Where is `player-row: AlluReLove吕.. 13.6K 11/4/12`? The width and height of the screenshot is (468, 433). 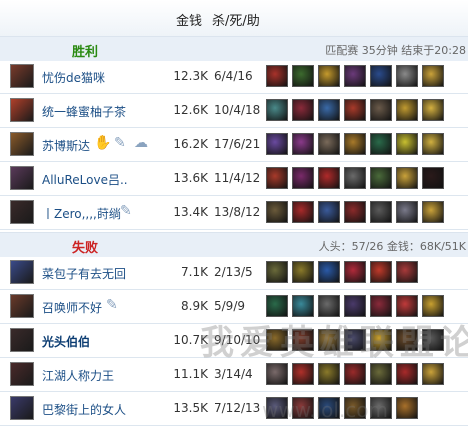
player-row: AlluReLove吕.. 13.6K 11/4/12 is located at coordinates (234, 179).